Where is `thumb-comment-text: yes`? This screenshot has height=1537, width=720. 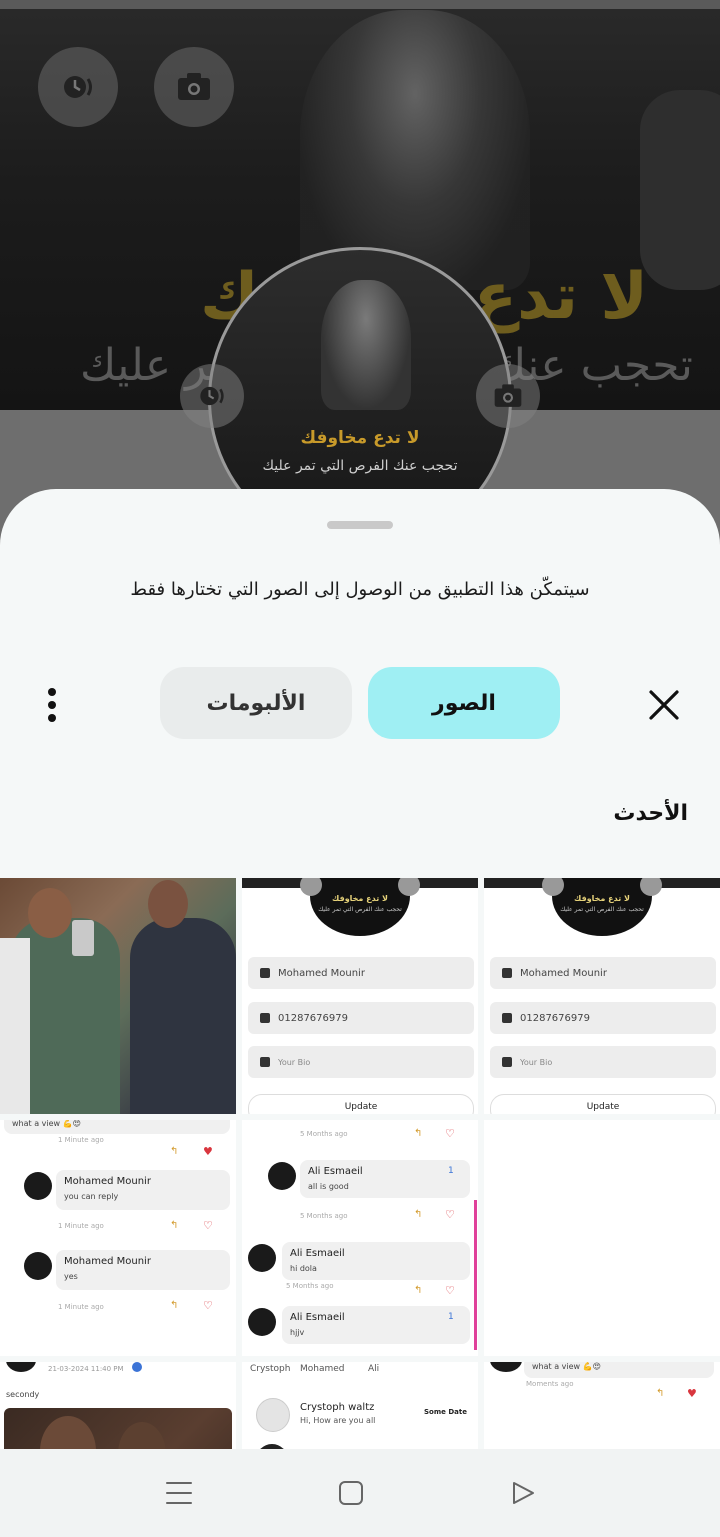
thumb-comment-text: yes is located at coordinates (71, 1276).